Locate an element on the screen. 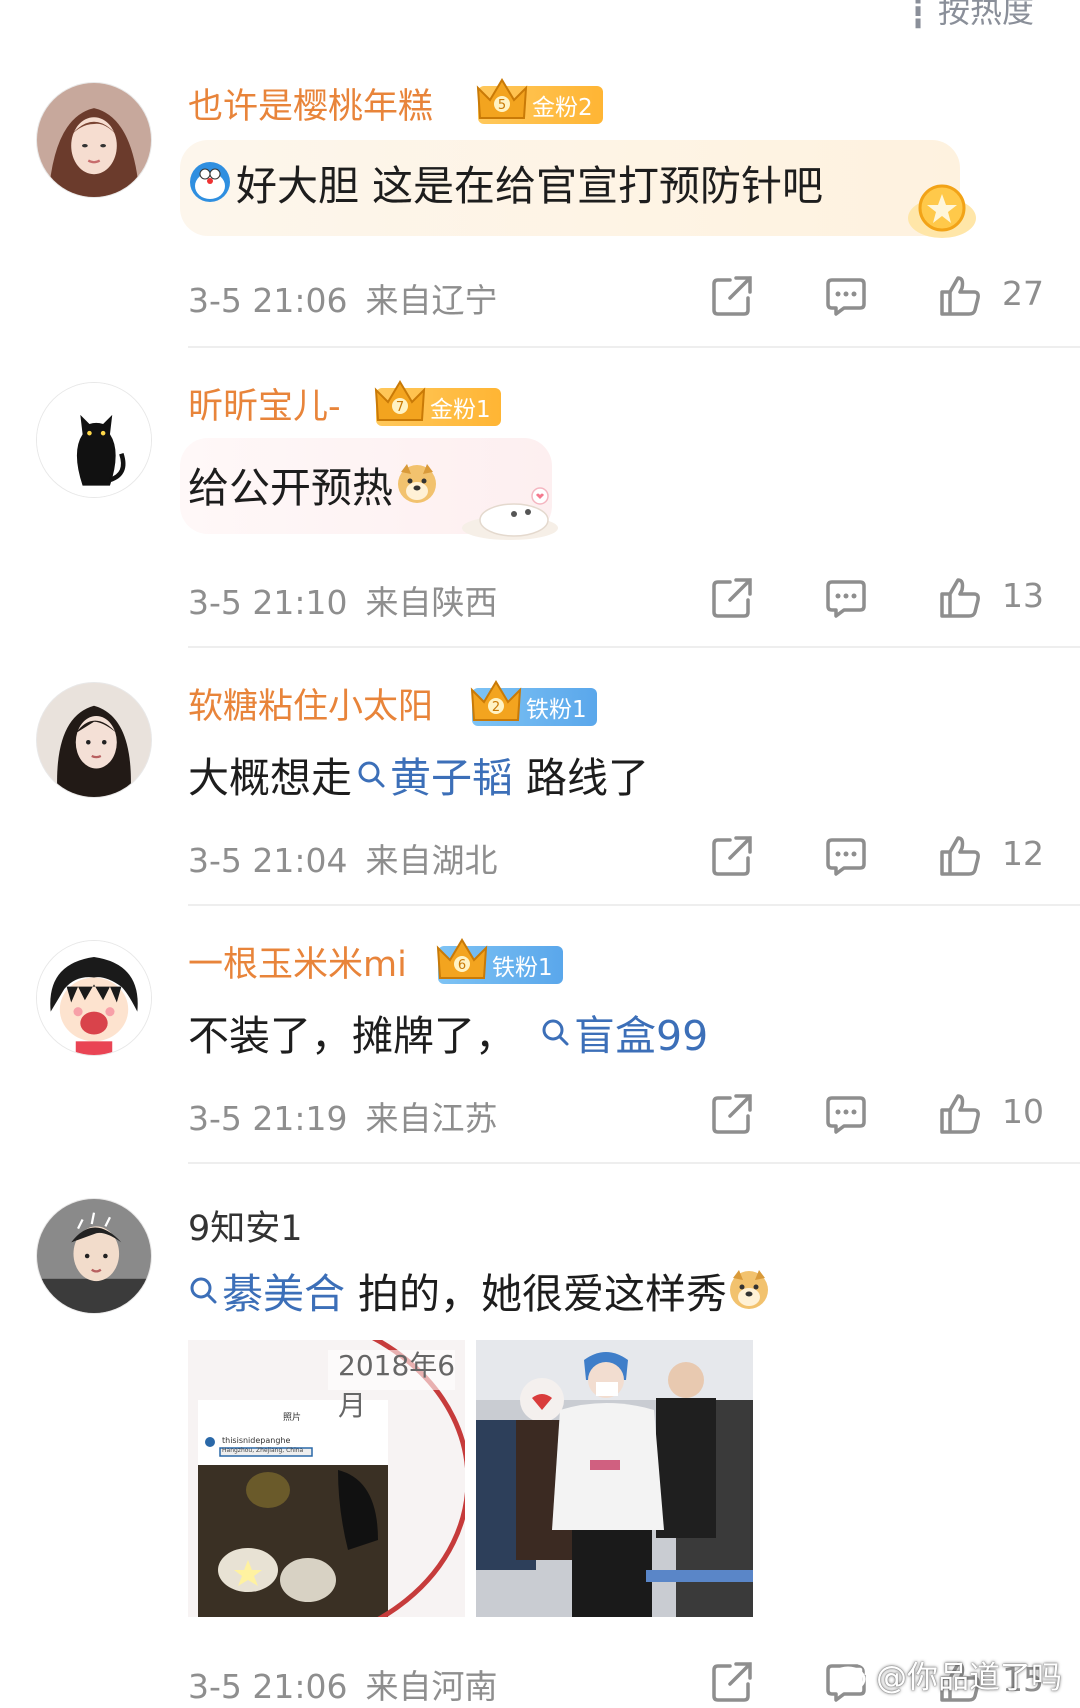 The image size is (1080, 1708). svg-text: 7 is located at coordinates (400, 407).